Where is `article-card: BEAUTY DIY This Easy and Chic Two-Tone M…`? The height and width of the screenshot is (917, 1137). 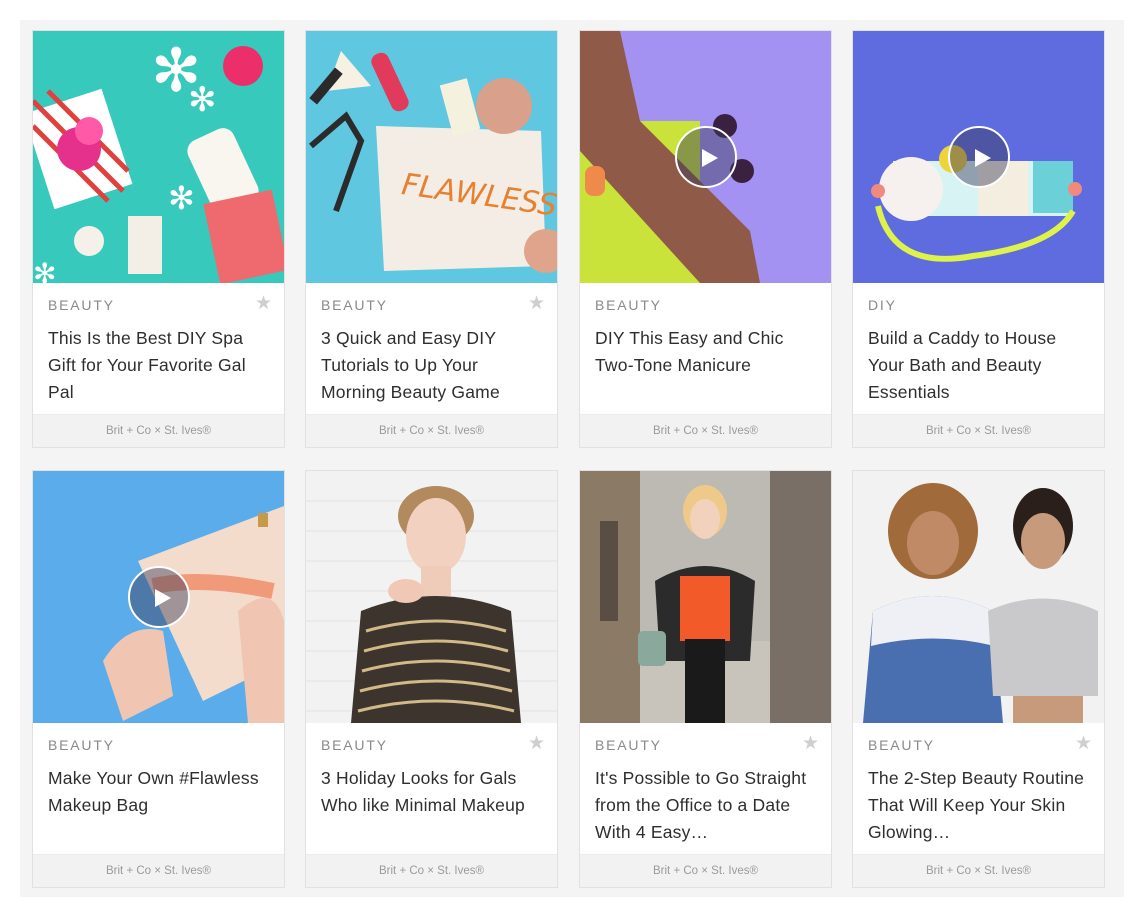
article-card: BEAUTY DIY This Easy and Chic Two-Tone M… is located at coordinates (705, 239).